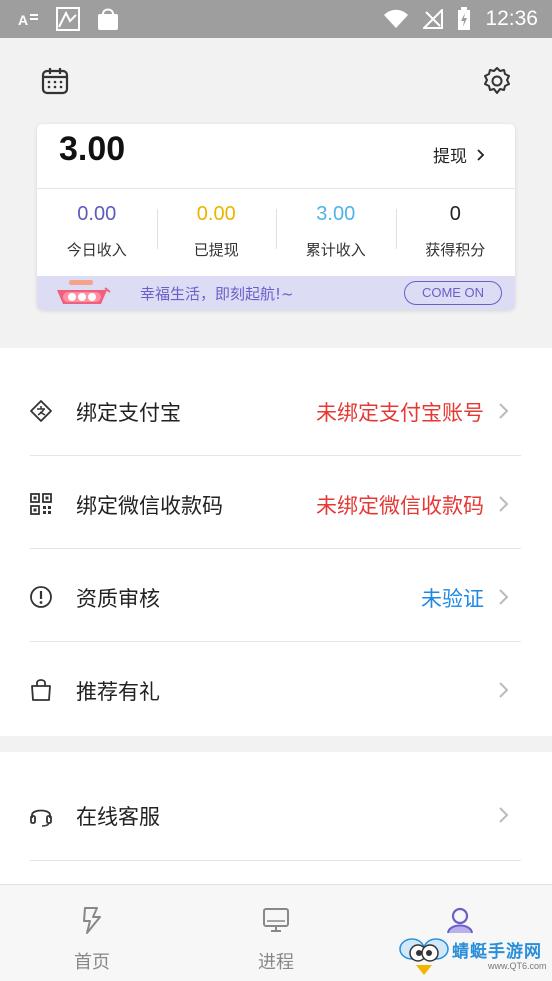 The width and height of the screenshot is (552, 981). Describe the element at coordinates (276, 962) in the screenshot. I see `tab-label: 进程` at that location.